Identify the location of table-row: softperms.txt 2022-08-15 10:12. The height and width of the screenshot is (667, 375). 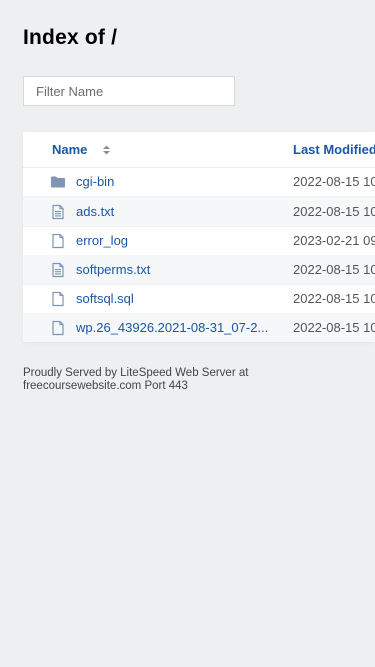
(199, 270).